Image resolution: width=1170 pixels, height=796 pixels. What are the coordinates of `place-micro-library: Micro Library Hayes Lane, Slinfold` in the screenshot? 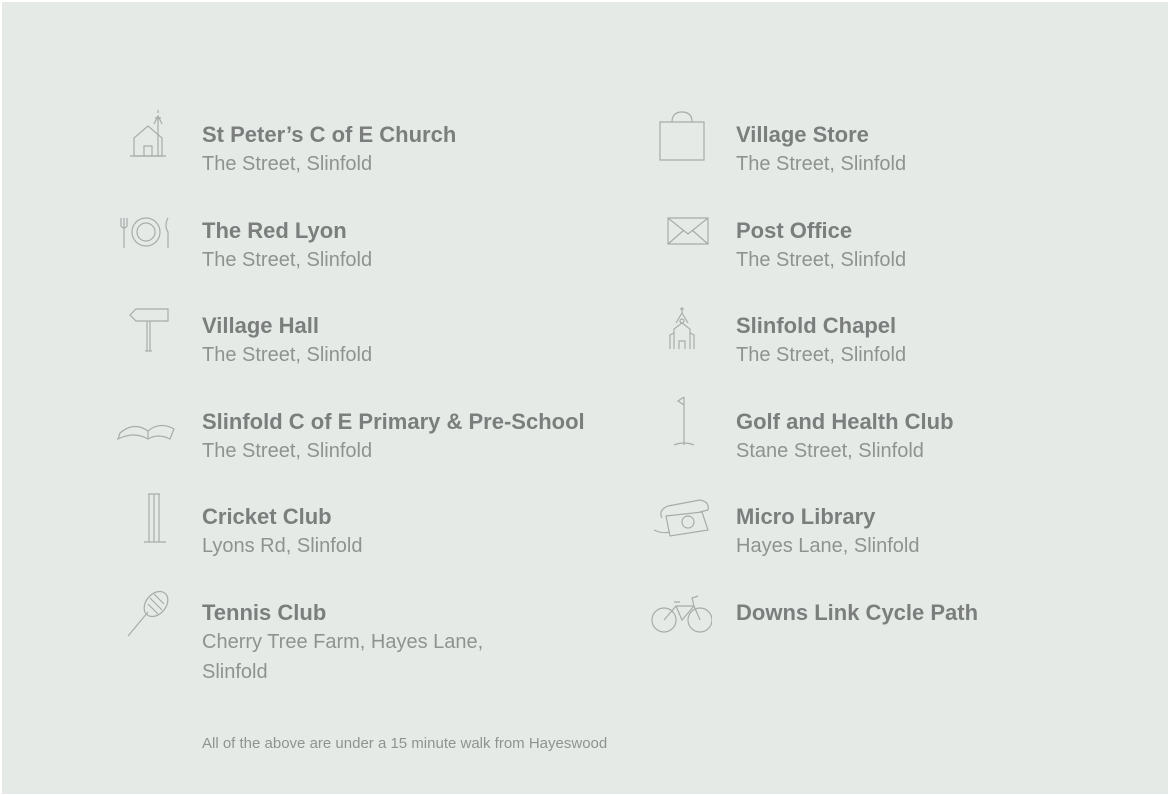 It's located at (904, 530).